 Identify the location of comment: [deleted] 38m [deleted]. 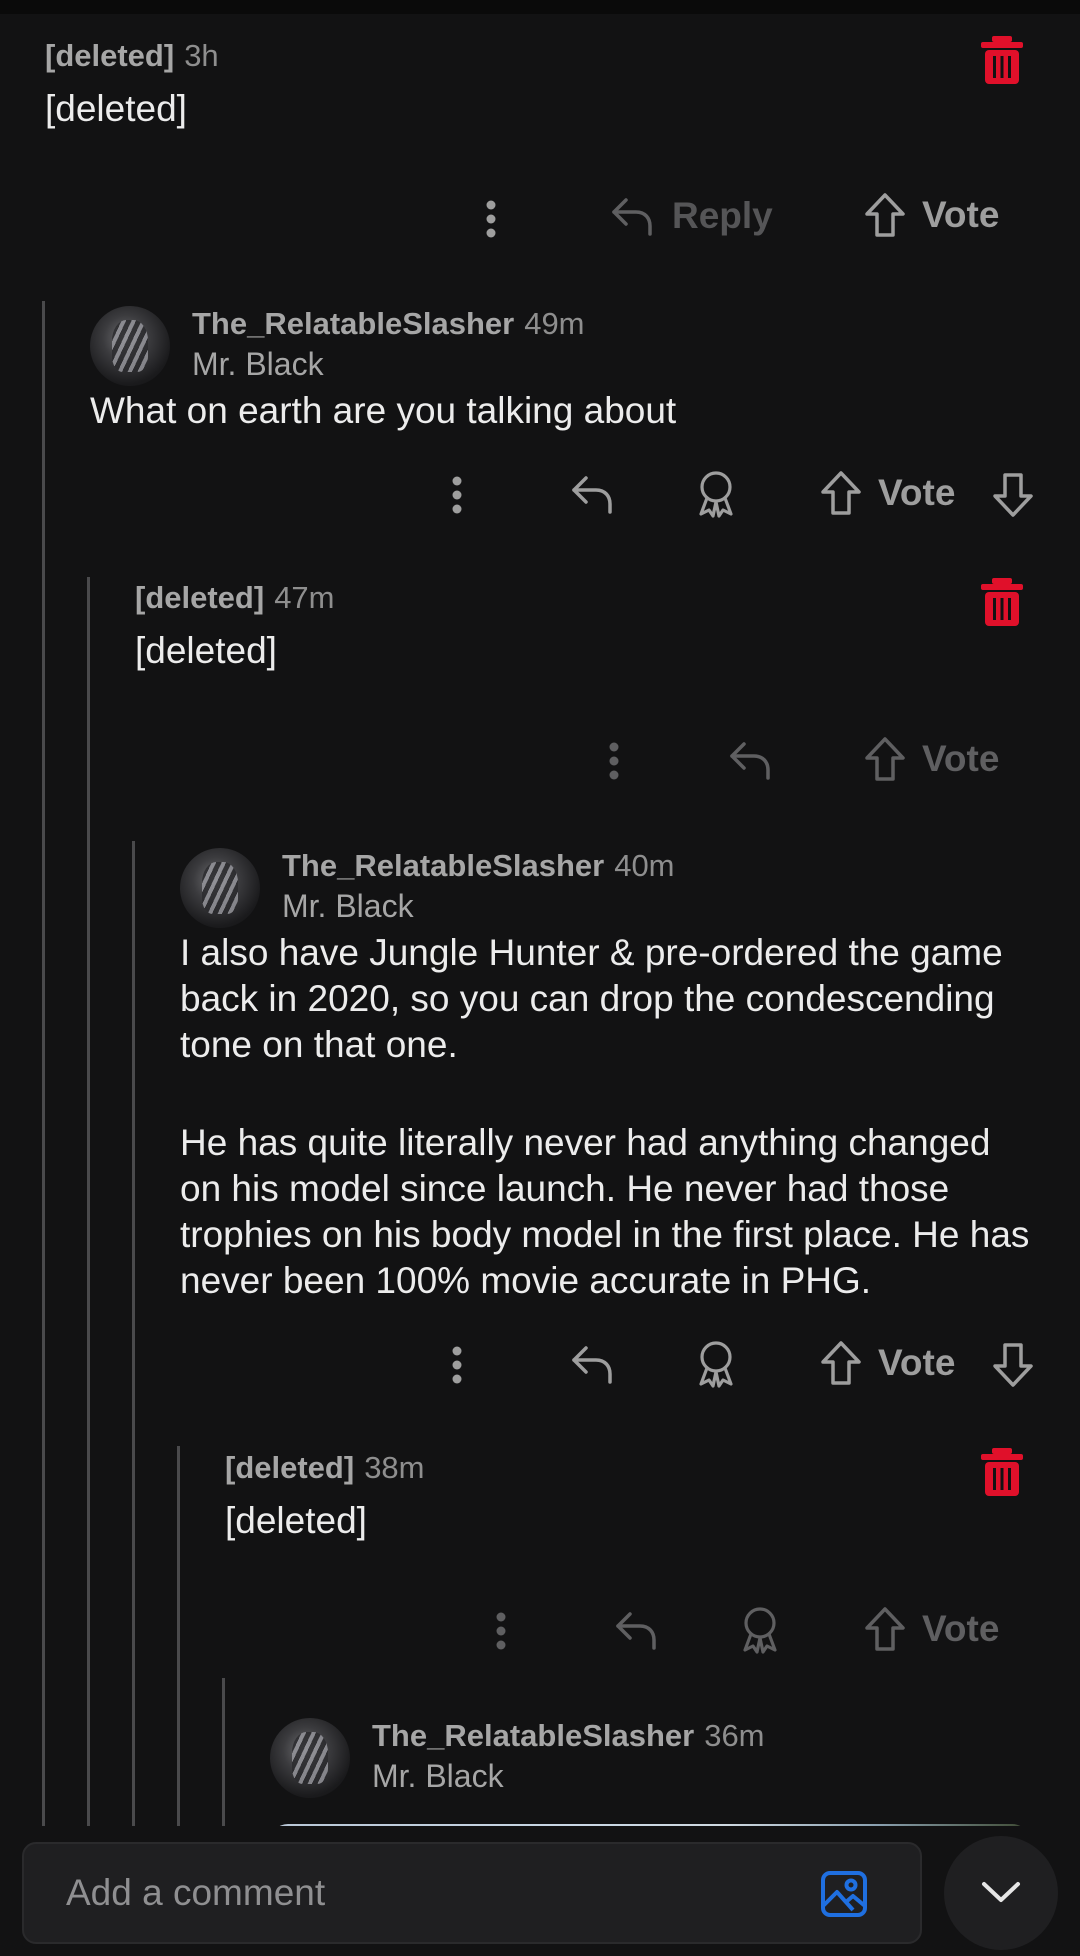
(632, 1496).